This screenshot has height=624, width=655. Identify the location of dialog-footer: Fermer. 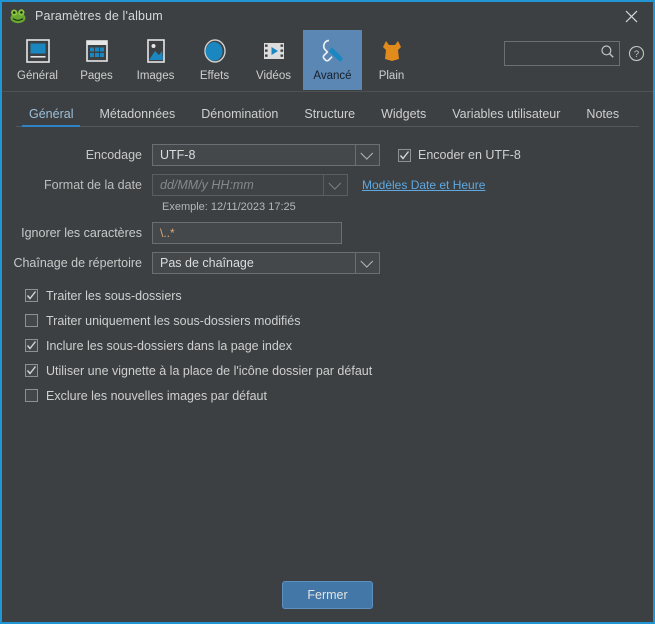
(327, 595).